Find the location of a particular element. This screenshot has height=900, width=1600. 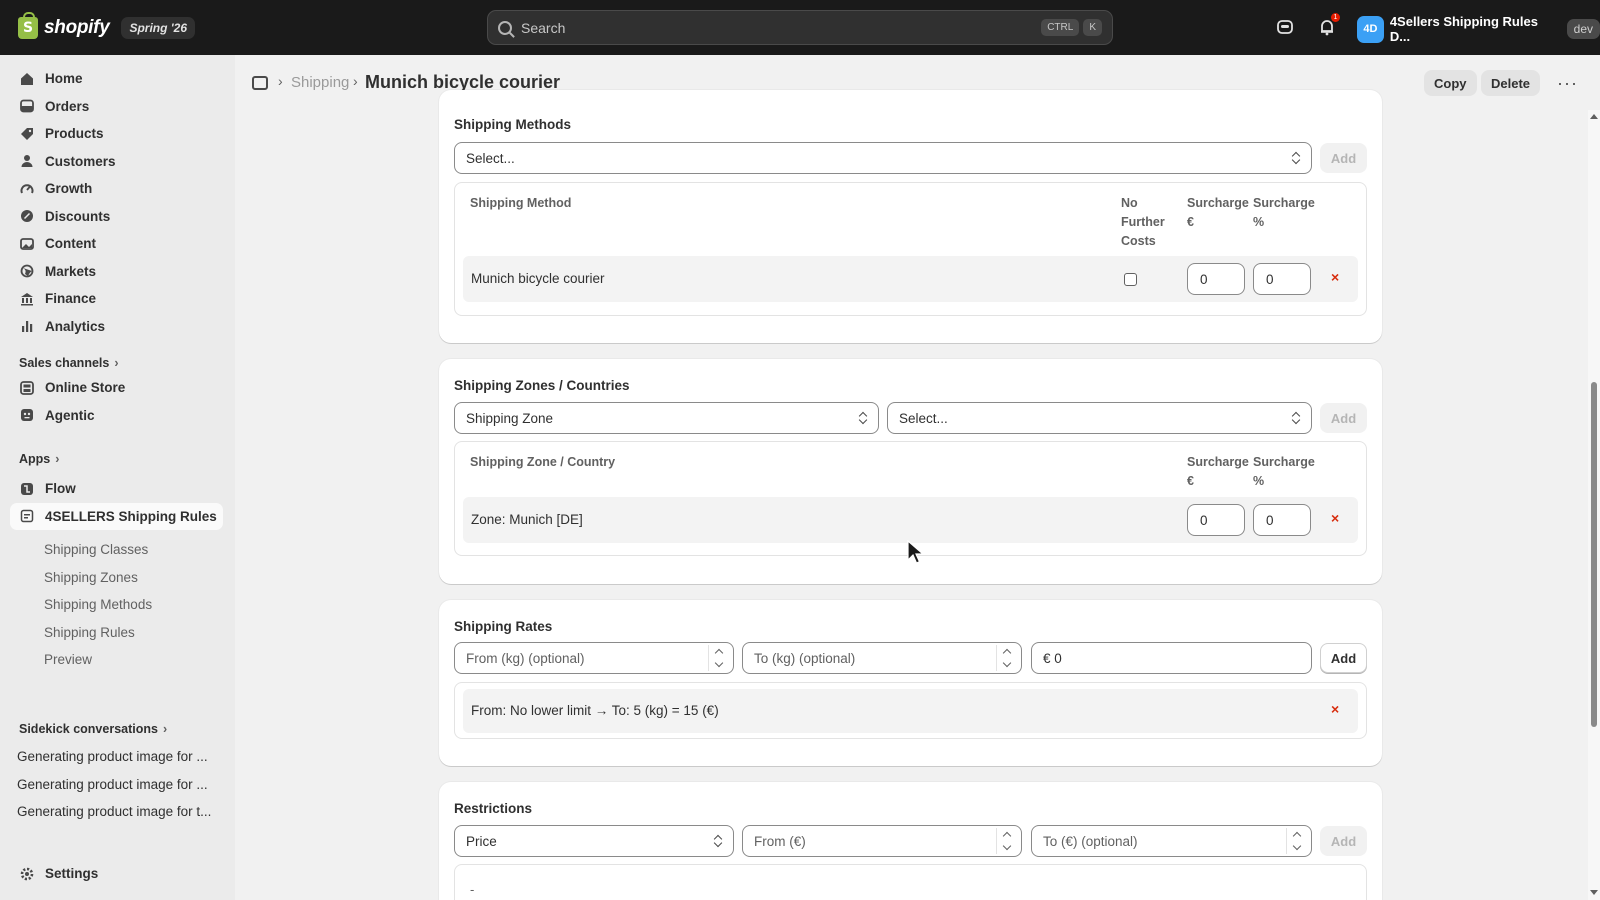

scrollbar is located at coordinates (1594, 505).